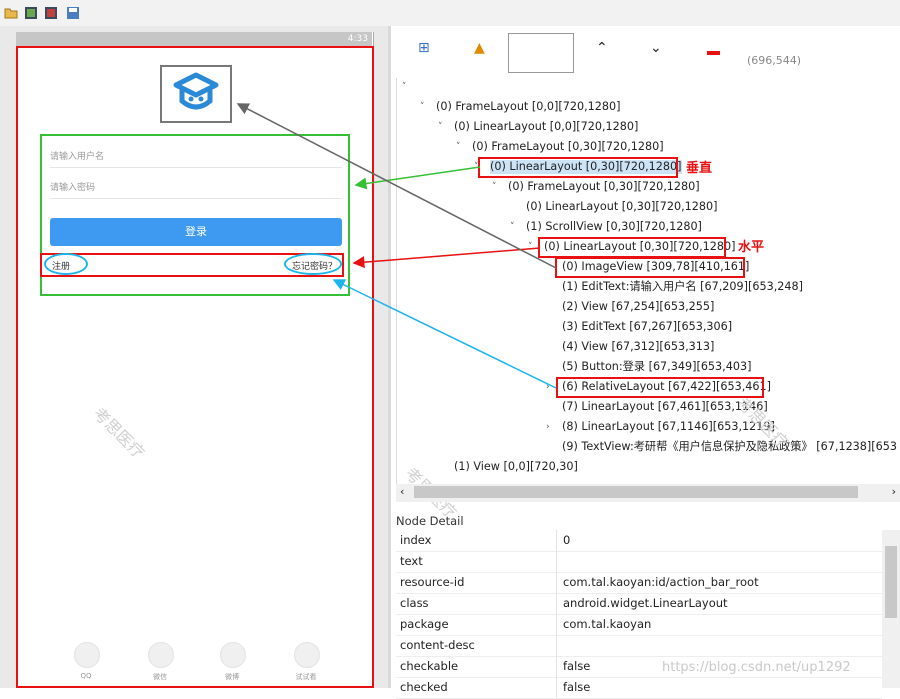 The image size is (900, 699). I want to click on wechat-login-icon, so click(161, 655).